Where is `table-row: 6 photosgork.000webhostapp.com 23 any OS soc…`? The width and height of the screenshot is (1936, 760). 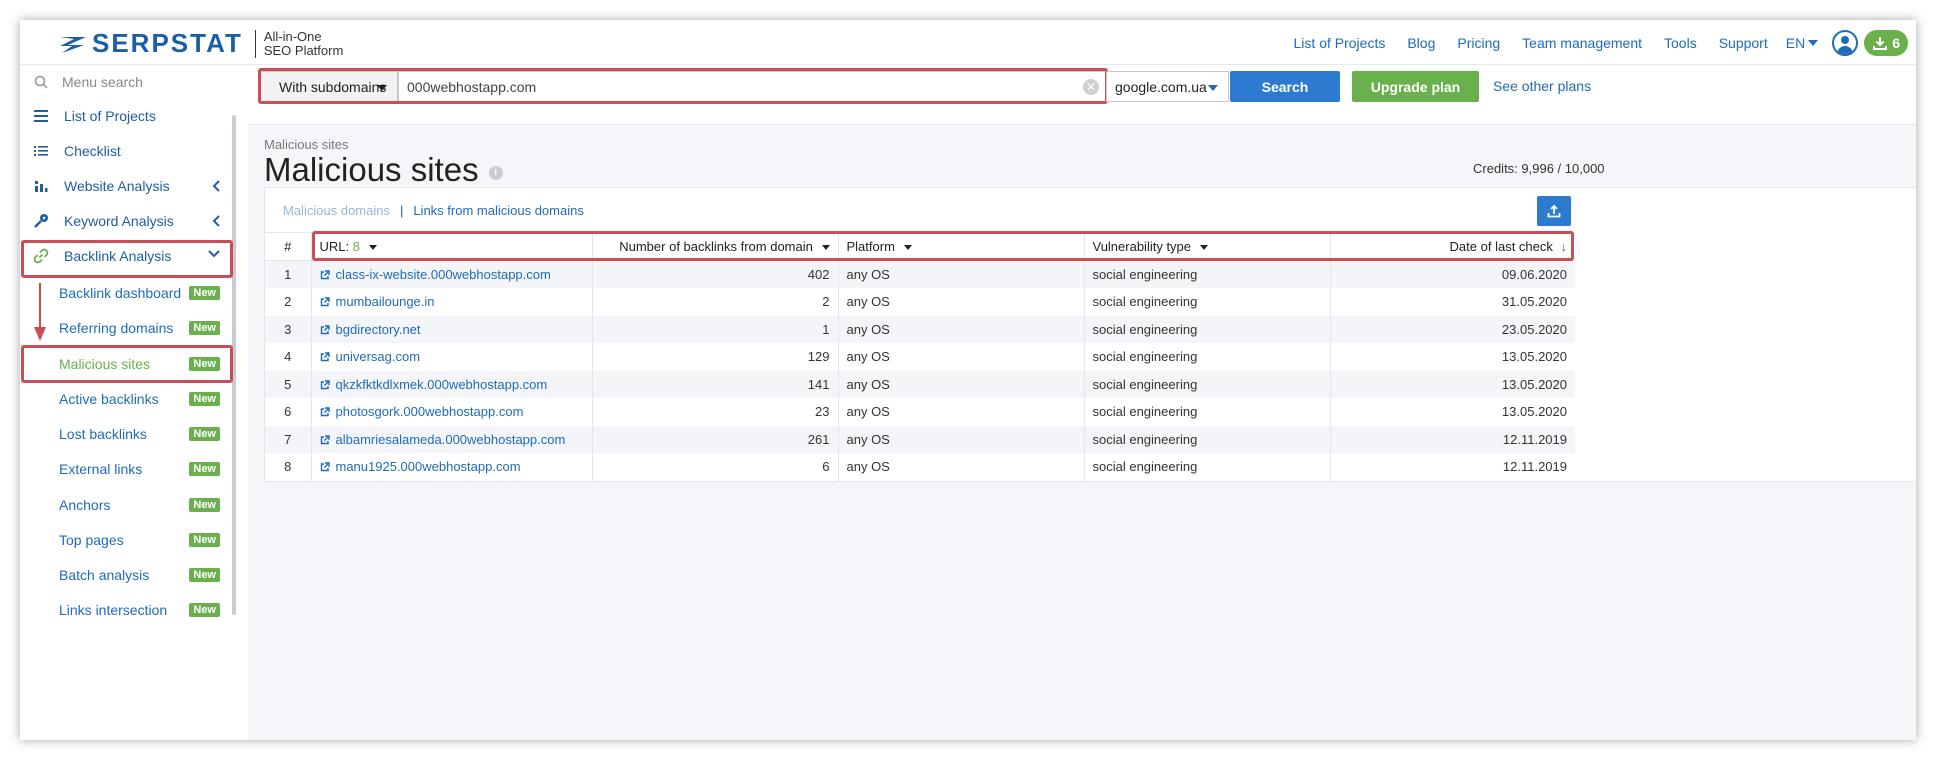 table-row: 6 photosgork.000webhostapp.com 23 any OS soc… is located at coordinates (920, 412).